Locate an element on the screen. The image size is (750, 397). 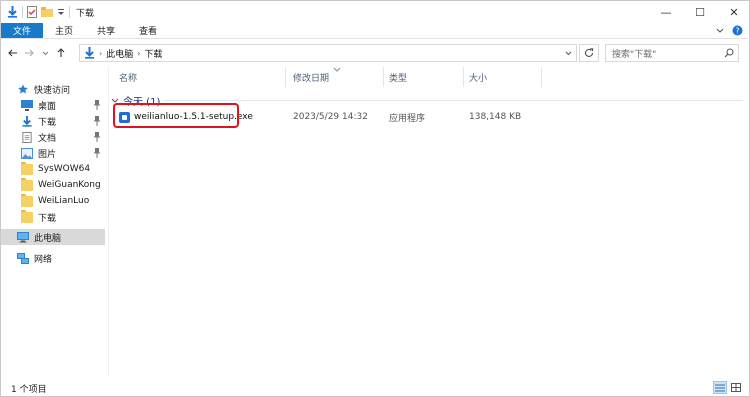
sidebar-item-documents: 文档 is located at coordinates (53, 137).